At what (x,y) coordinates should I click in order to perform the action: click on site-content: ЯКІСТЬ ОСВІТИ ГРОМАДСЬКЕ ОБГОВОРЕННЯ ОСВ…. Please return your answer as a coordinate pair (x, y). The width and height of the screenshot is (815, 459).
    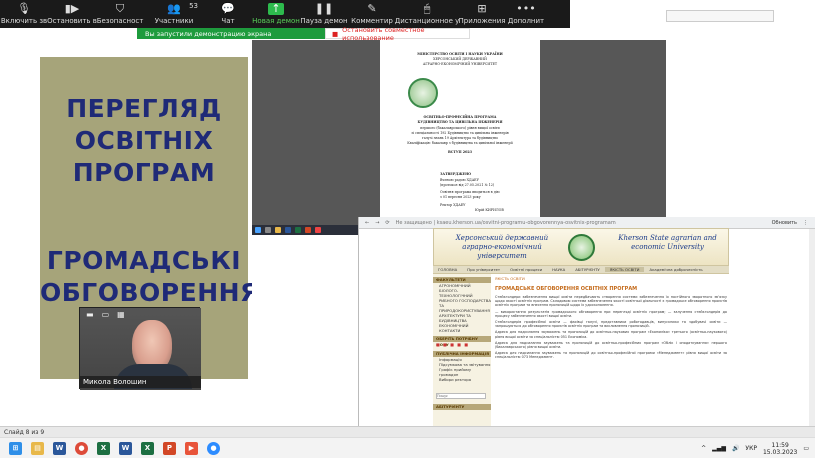
    Looking at the image, I should click on (611, 356).